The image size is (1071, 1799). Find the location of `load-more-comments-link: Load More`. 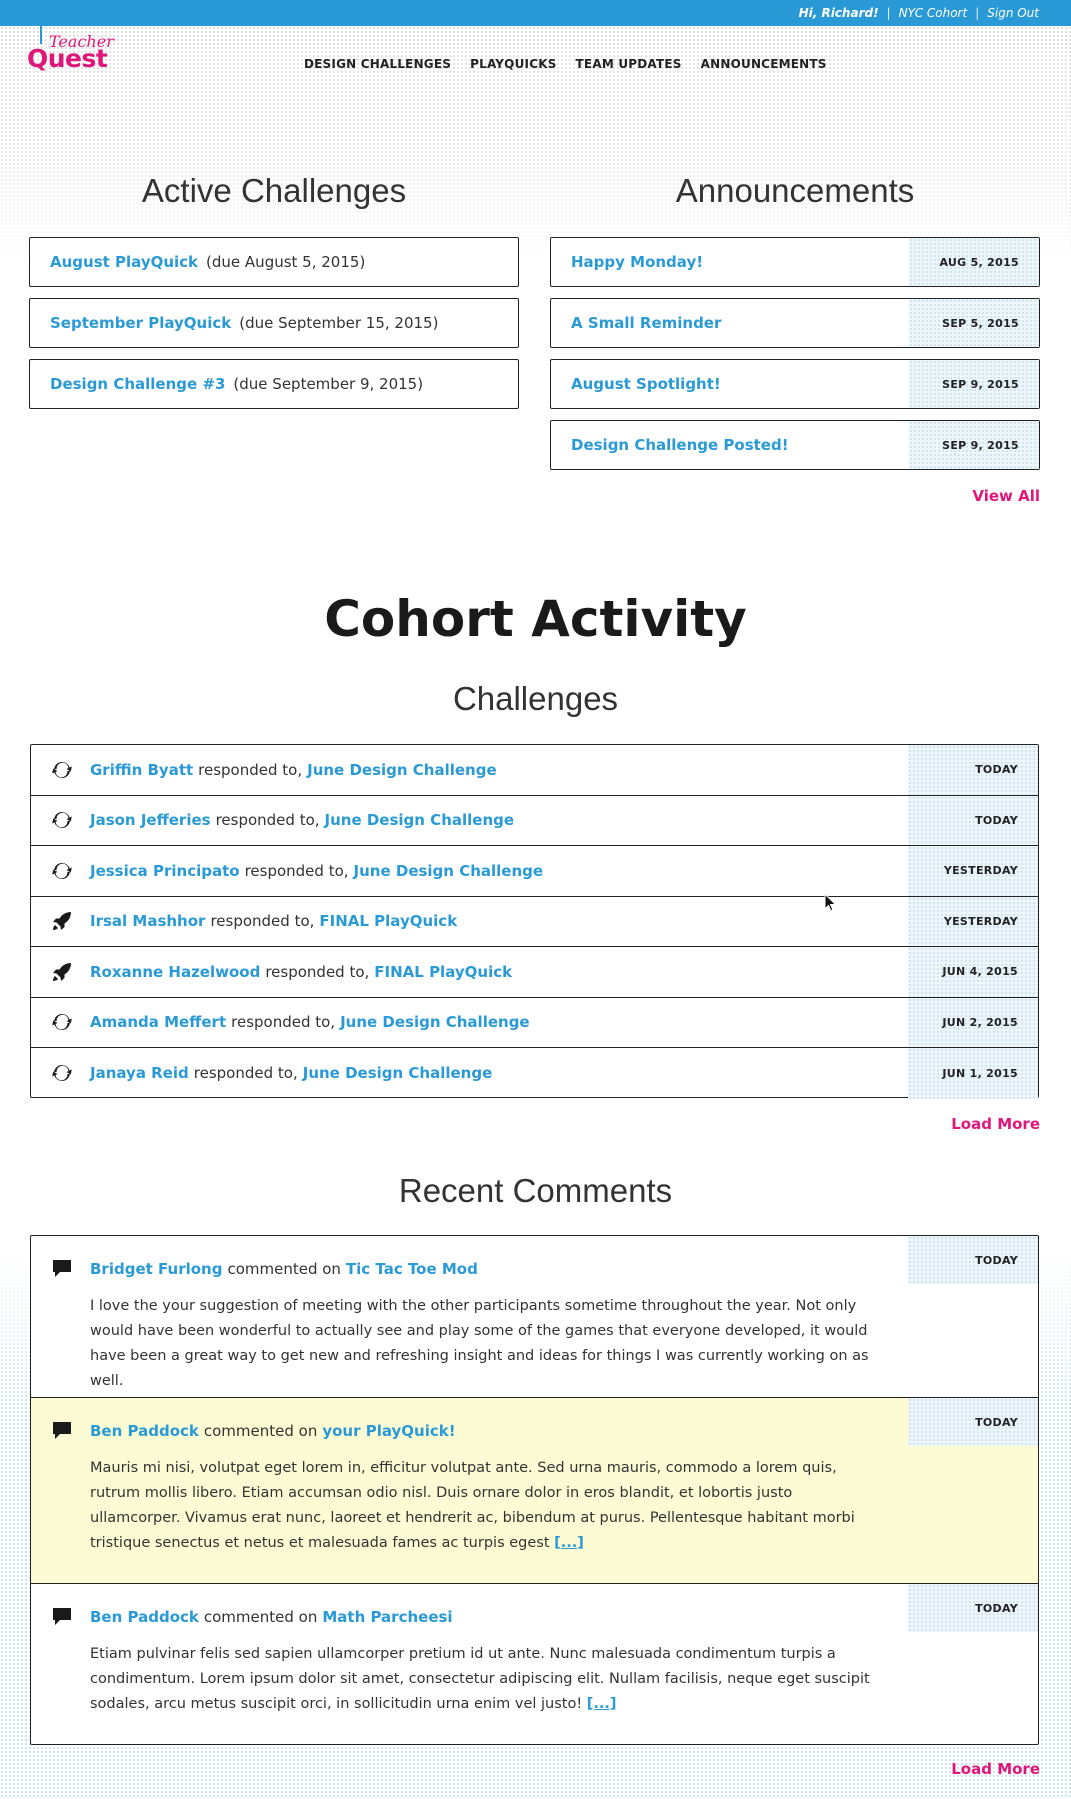

load-more-comments-link: Load More is located at coordinates (995, 1769).